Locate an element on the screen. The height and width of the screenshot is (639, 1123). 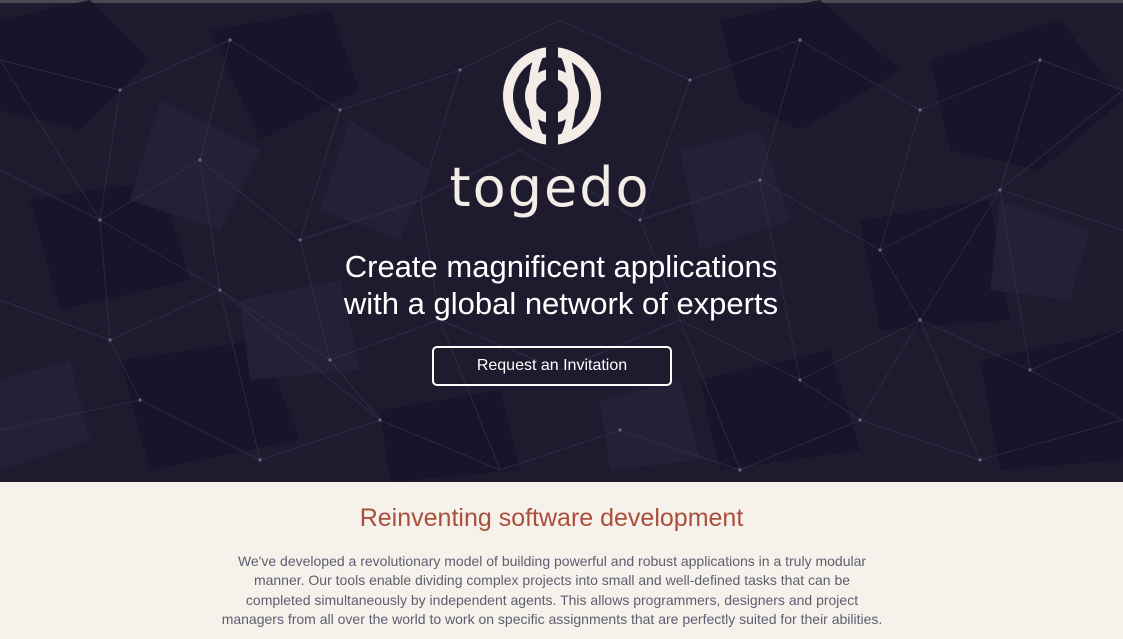
headline-line-1: Create magnificent applications is located at coordinates (561, 266).